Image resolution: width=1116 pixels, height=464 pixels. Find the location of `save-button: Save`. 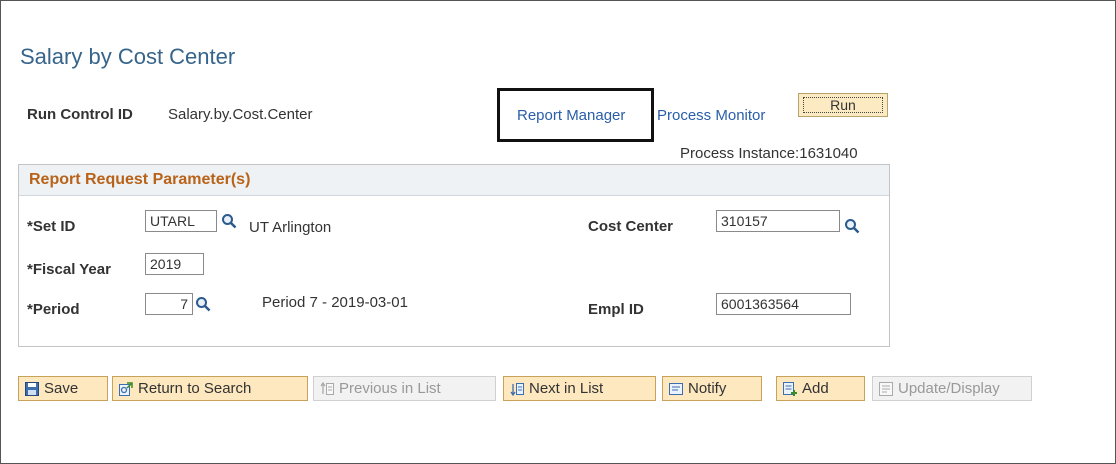

save-button: Save is located at coordinates (63, 388).